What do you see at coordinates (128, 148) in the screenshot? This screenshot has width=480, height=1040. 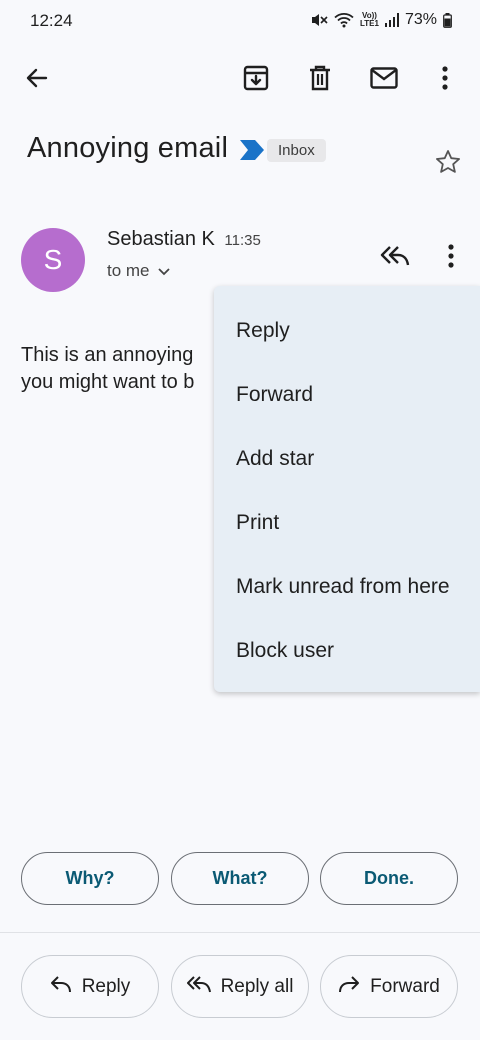 I see `email-subject: Annoying email` at bounding box center [128, 148].